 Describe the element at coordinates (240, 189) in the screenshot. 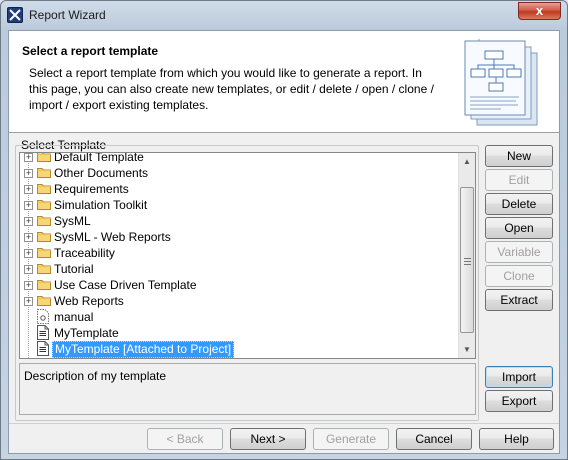

I see `tree-folder-row: + Requirements` at that location.